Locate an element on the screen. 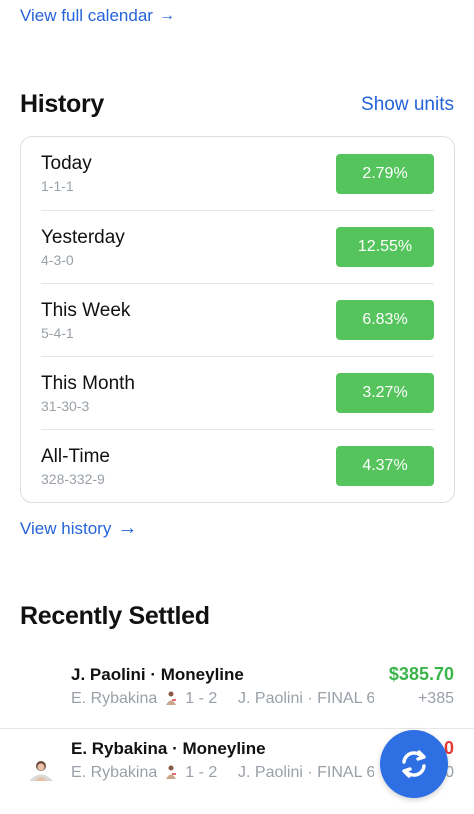 Image resolution: width=474 pixels, height=814 pixels. history-row-today: Today 1-1-1 2.79% is located at coordinates (237, 173).